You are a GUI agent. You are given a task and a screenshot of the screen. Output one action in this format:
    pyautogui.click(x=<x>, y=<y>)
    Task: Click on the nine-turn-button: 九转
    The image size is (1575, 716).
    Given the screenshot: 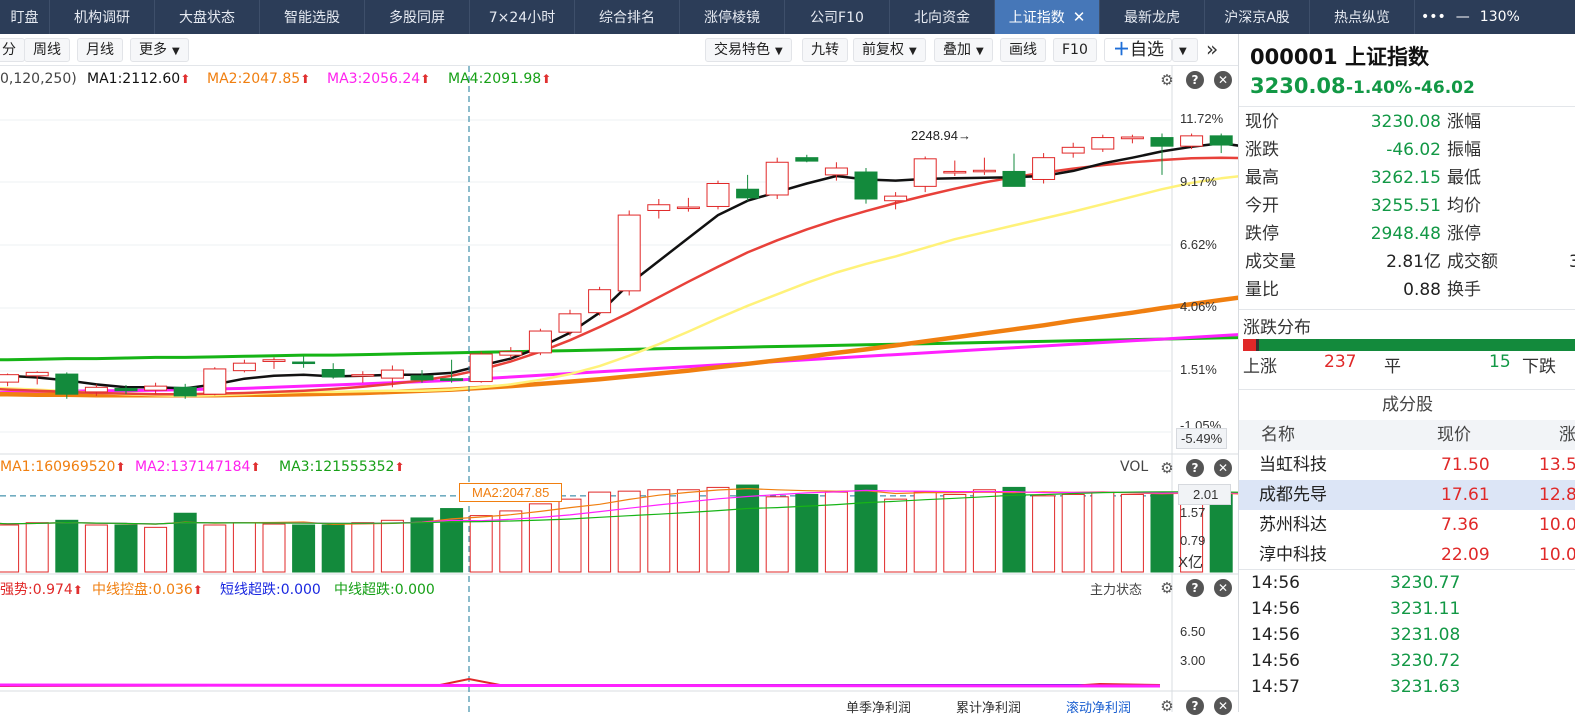 What is the action you would take?
    pyautogui.click(x=825, y=50)
    